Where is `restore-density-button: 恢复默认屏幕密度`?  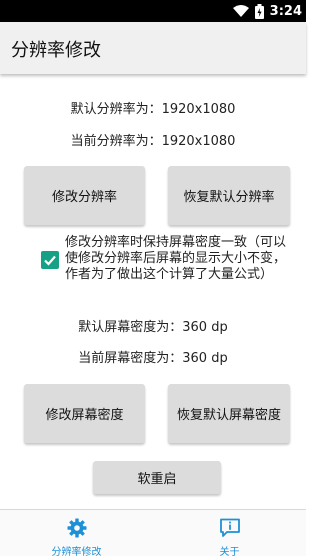 restore-density-button: 恢复默认屏幕密度 is located at coordinates (229, 413).